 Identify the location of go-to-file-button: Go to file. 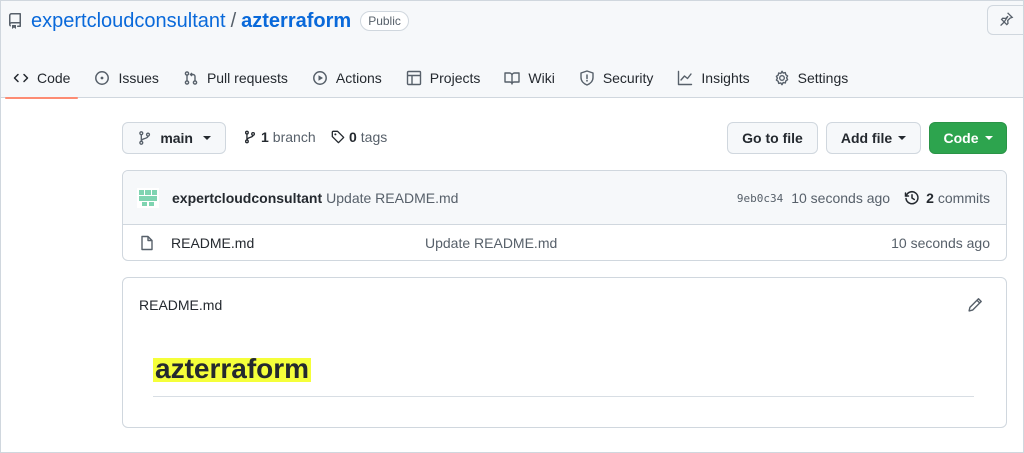
(772, 138).